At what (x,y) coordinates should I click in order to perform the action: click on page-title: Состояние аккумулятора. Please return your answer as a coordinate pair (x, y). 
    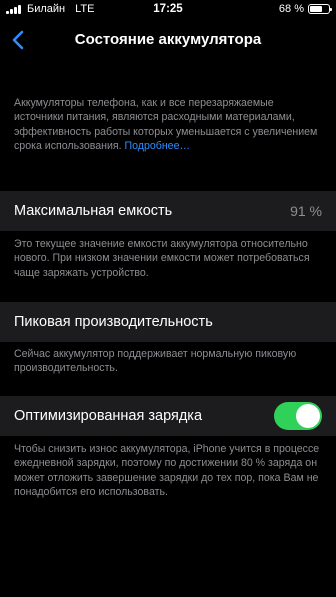
    Looking at the image, I should click on (168, 39).